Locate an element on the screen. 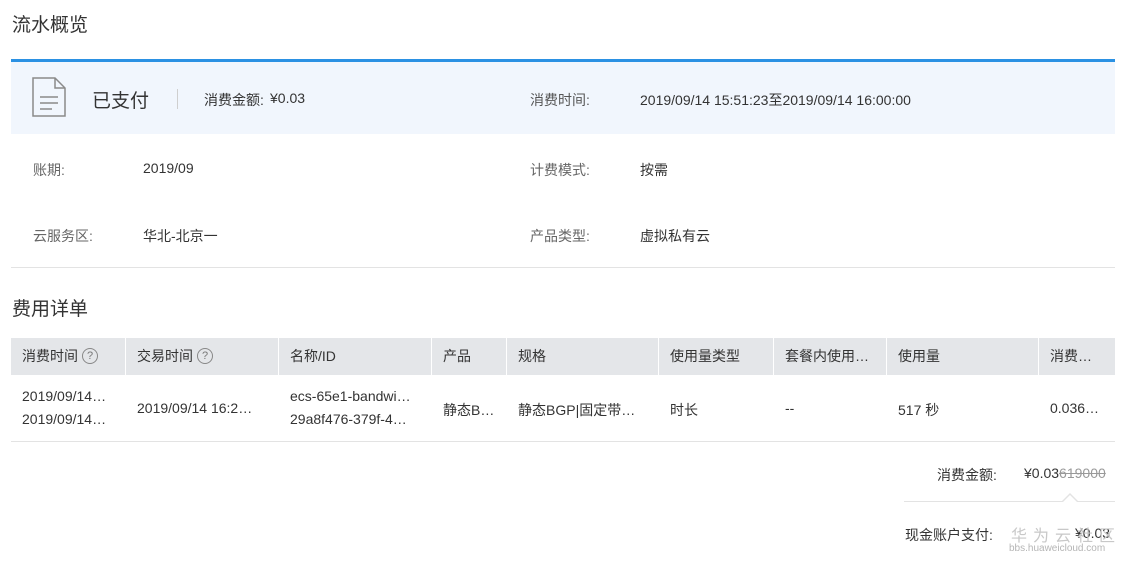 The image size is (1131, 565). amount-label: 消费金额: is located at coordinates (234, 100).